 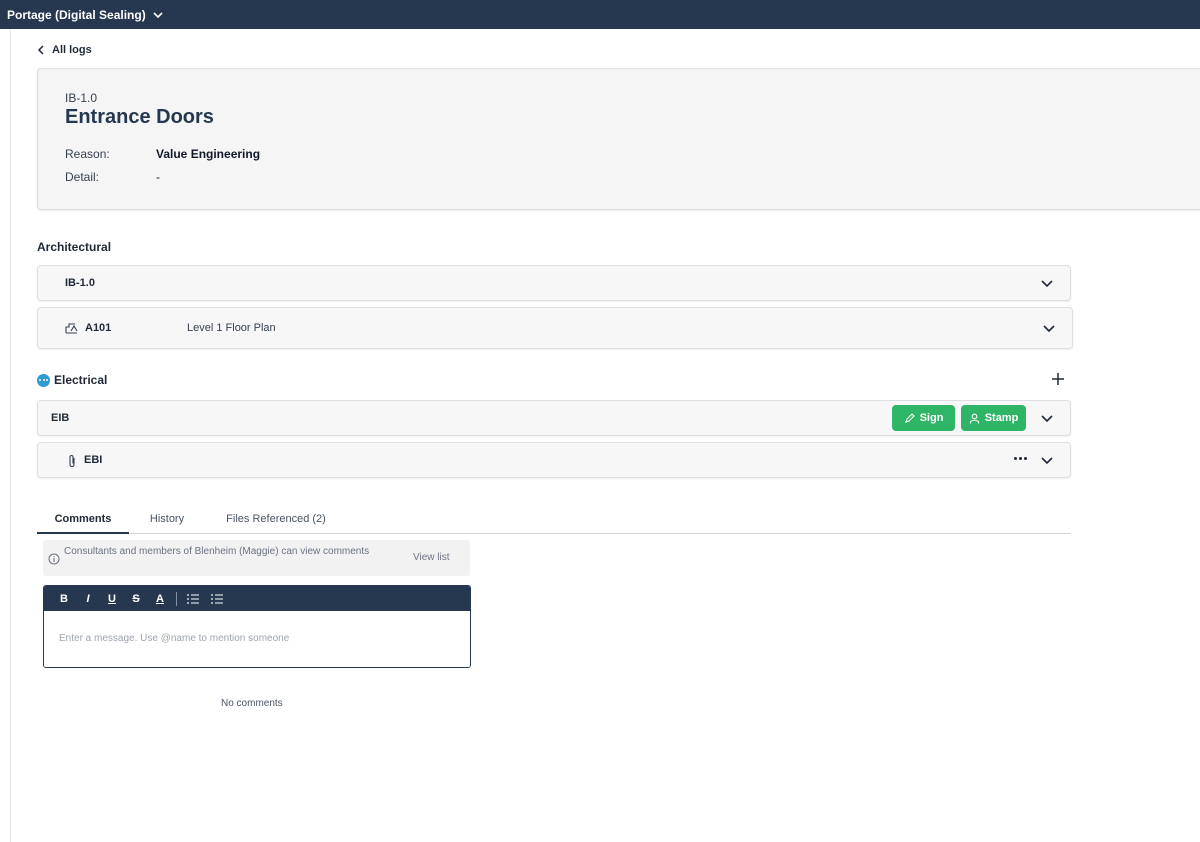 I want to click on architectural-row-ib: IB-1.0, so click(x=554, y=283).